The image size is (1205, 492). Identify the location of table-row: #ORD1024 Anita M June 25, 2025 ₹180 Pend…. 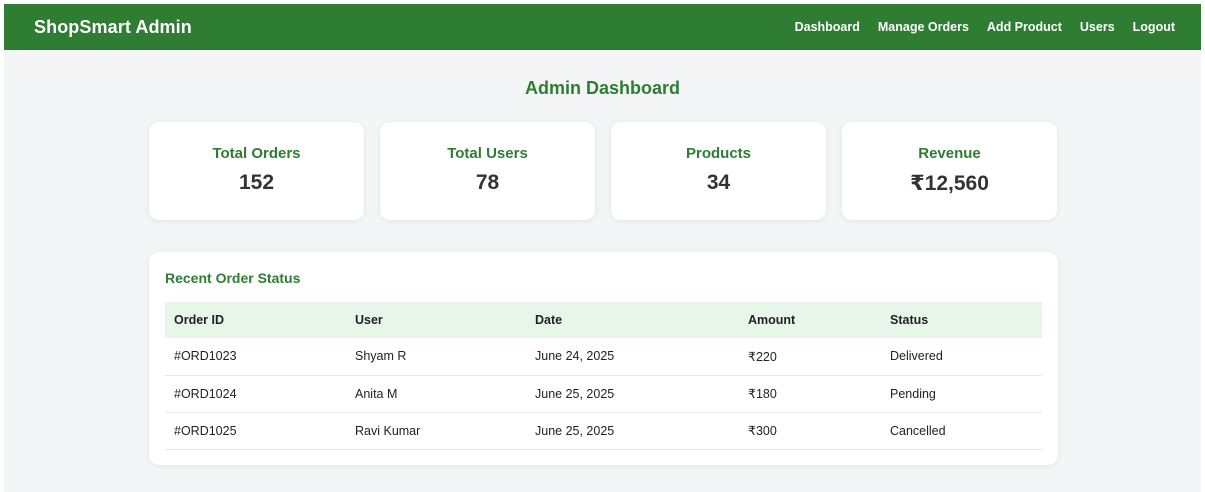
(603, 394).